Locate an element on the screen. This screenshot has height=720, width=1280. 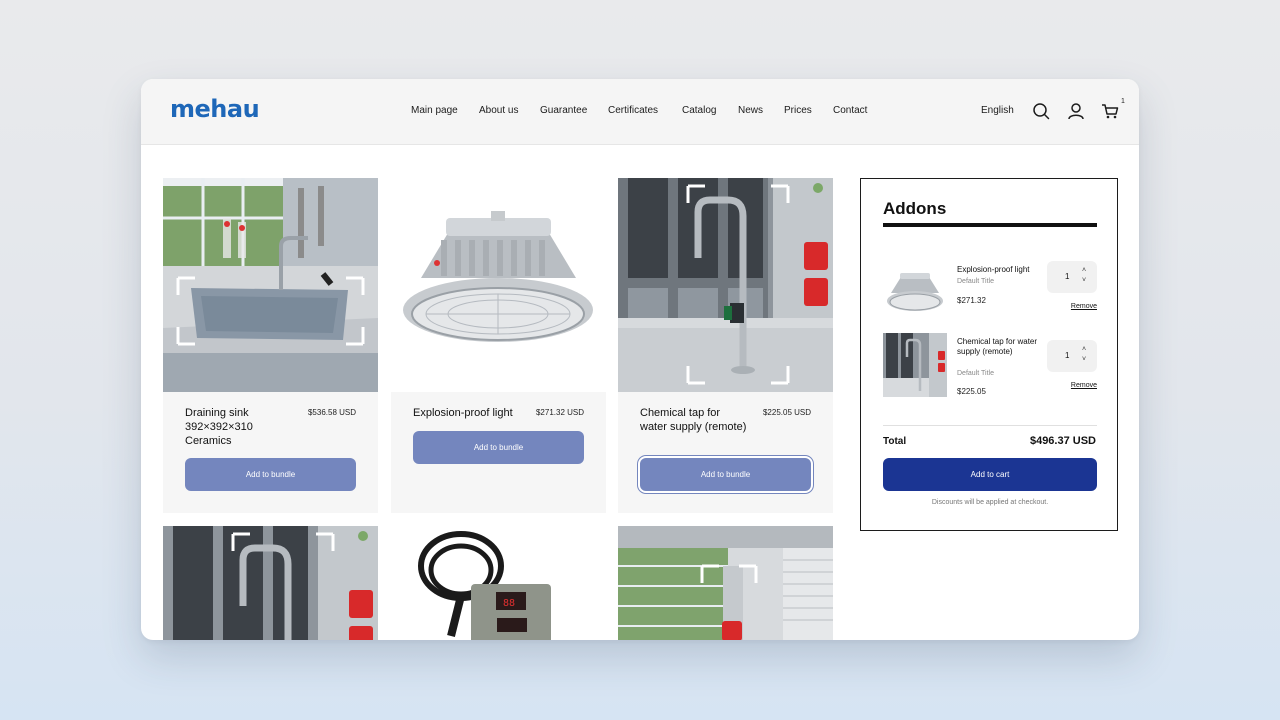
nav-catalog: Catalog is located at coordinates (699, 110).